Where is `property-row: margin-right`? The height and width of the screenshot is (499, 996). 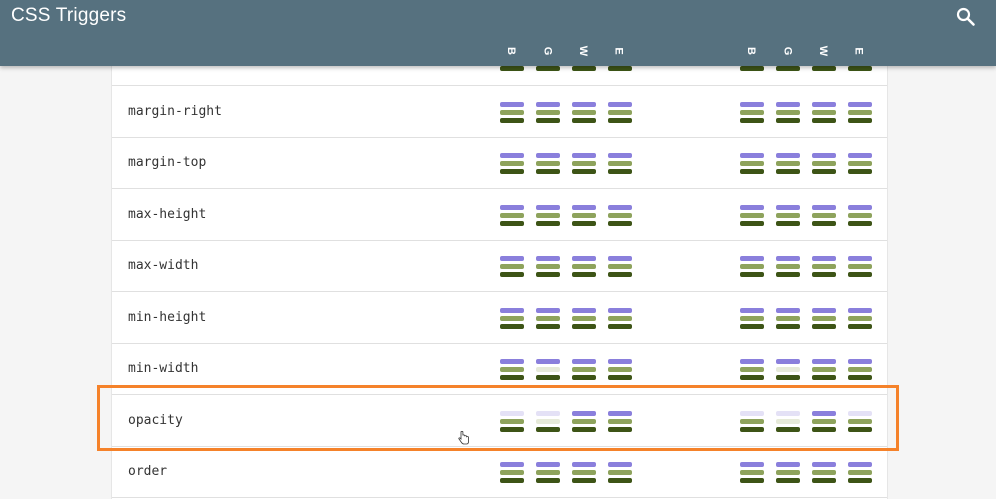 property-row: margin-right is located at coordinates (499, 112).